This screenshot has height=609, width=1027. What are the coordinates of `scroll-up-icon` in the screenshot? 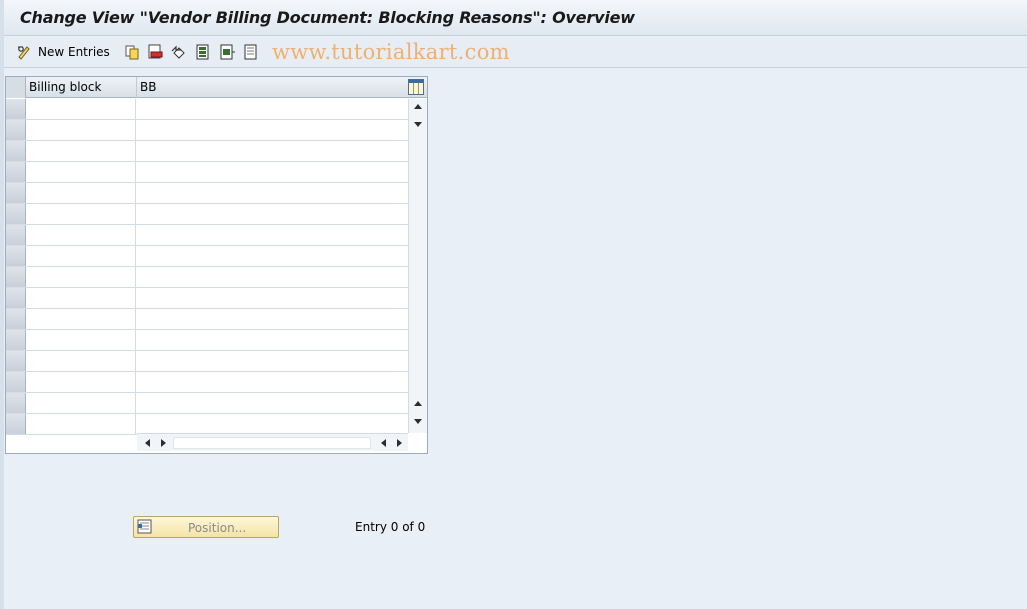 It's located at (418, 106).